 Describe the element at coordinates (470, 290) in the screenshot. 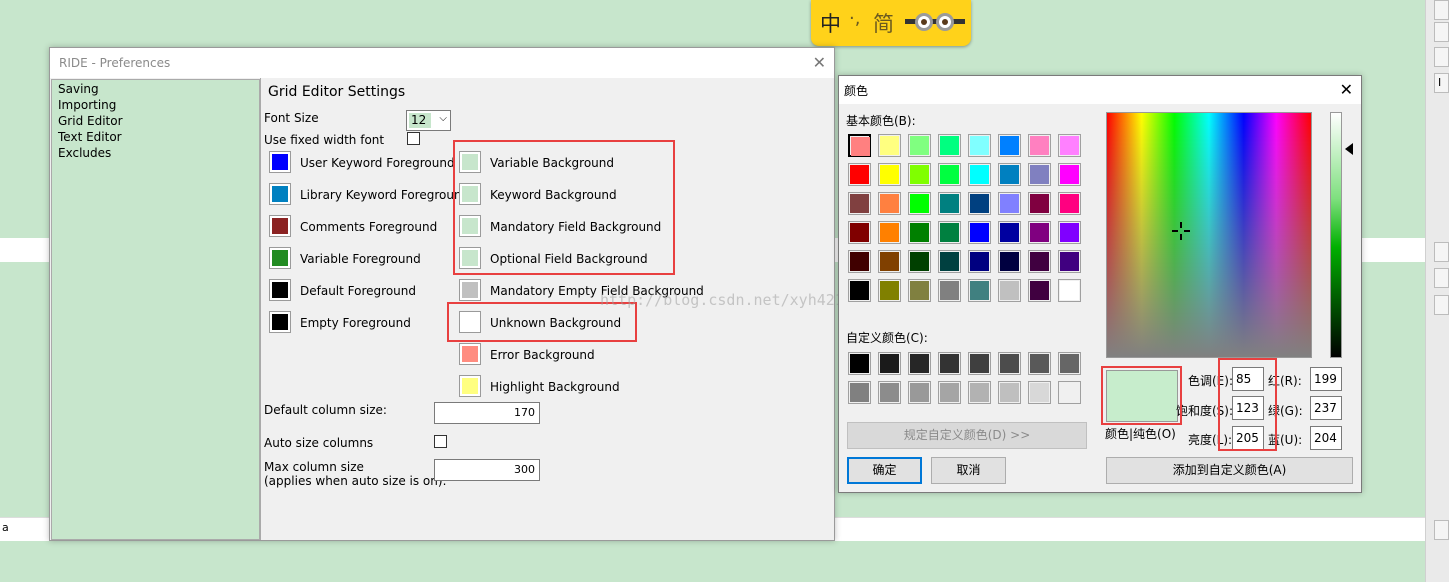

I see `bg-swatch-mandatory-empty` at that location.